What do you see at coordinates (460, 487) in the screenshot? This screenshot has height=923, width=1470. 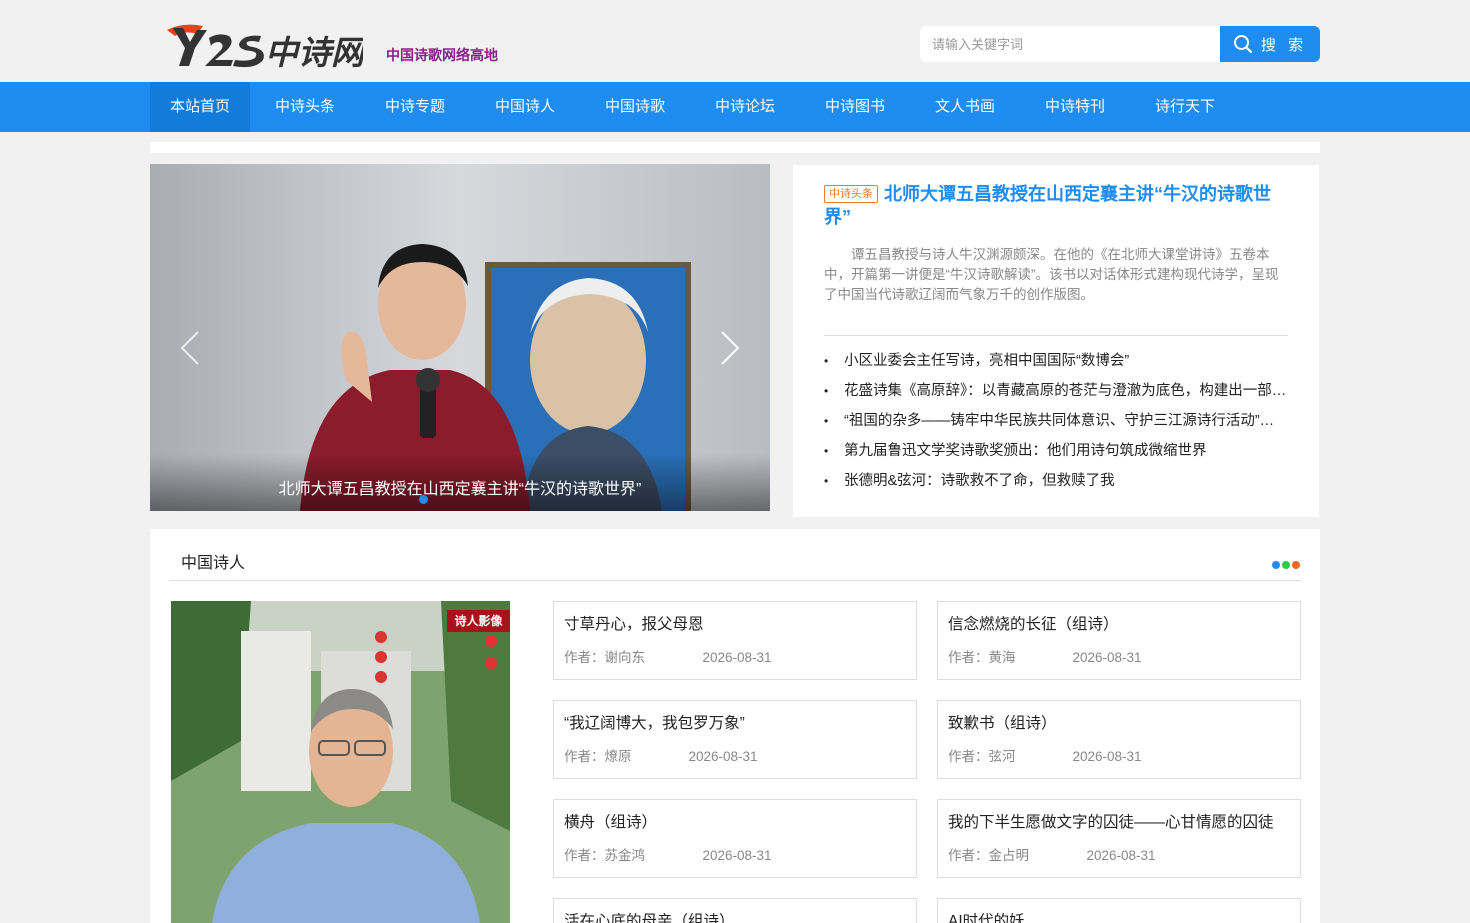 I see `slide-caption: 北师大谭五昌教授在山西定襄主讲“牛汉的诗歌世界”` at bounding box center [460, 487].